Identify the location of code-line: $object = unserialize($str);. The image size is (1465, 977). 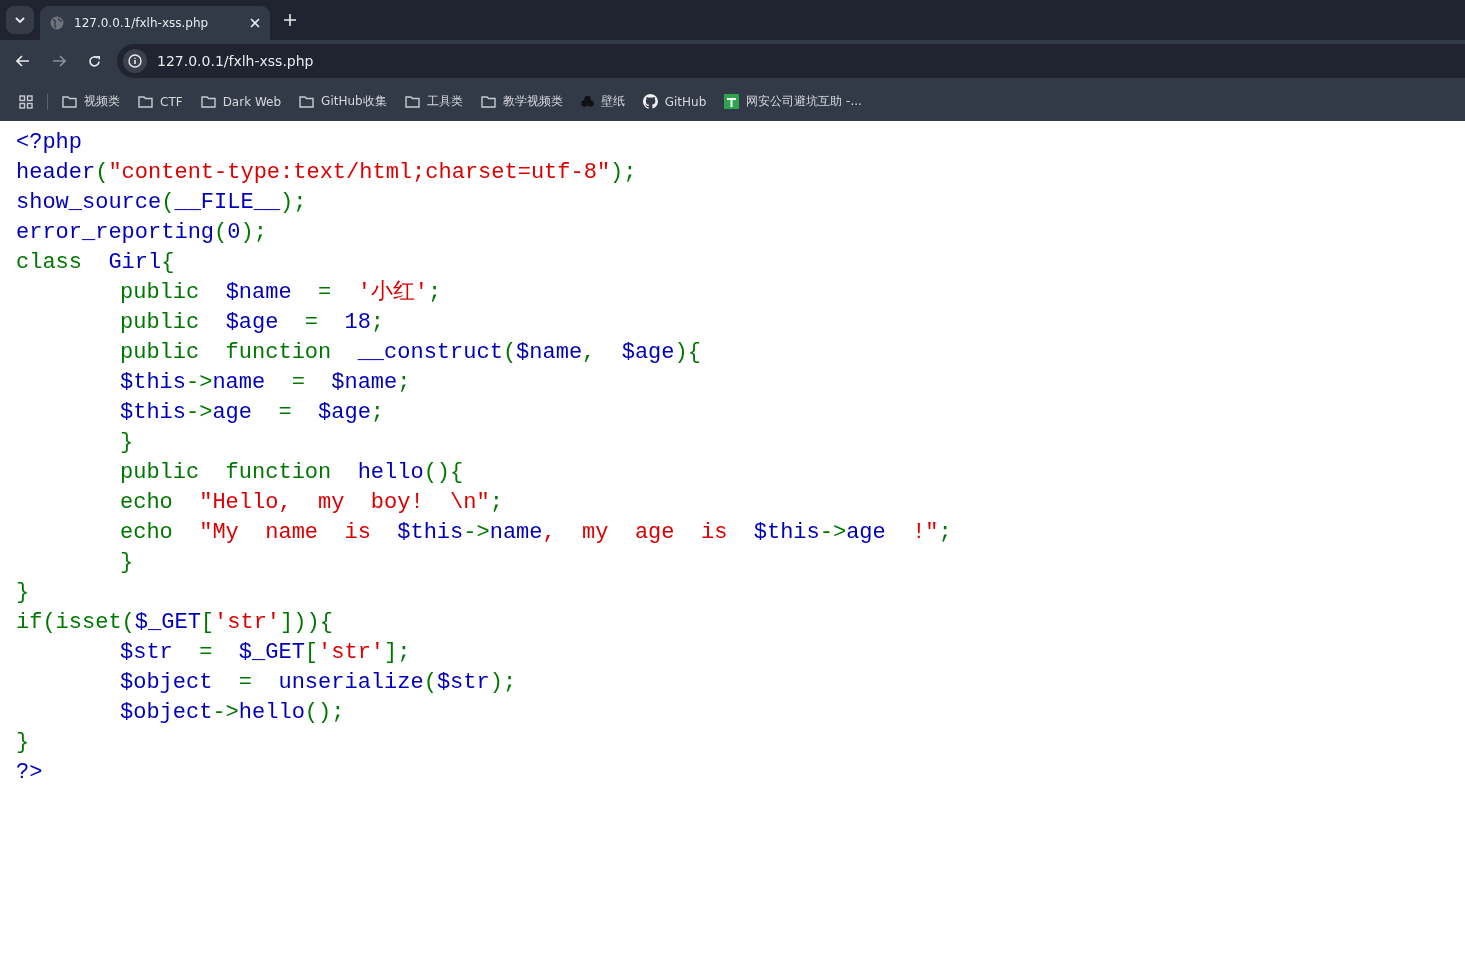
(318, 683).